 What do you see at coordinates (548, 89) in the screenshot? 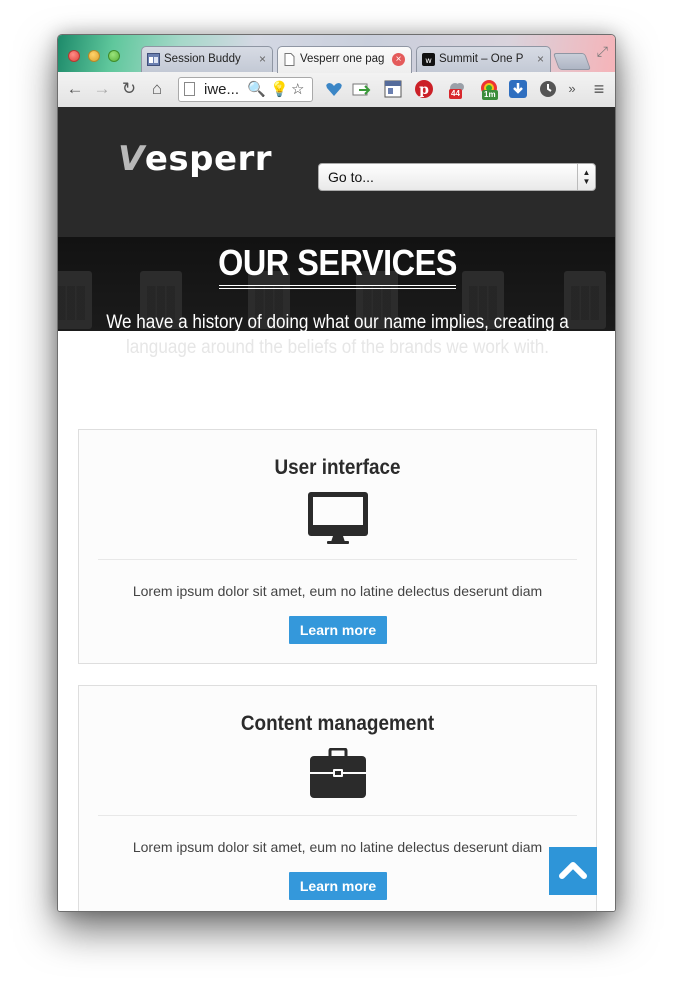
I see `clock-icon` at bounding box center [548, 89].